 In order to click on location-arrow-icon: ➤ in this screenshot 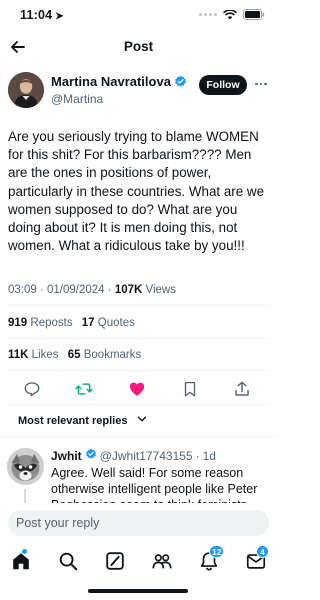, I will do `click(59, 16)`.